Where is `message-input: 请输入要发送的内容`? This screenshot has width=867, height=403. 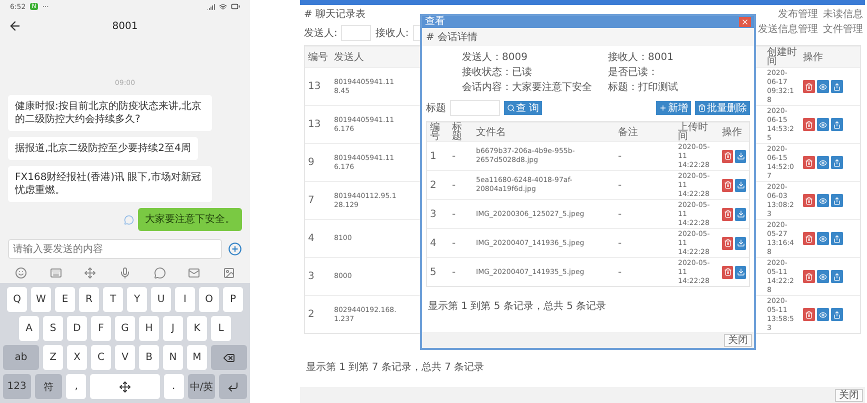
message-input: 请输入要发送的内容 is located at coordinates (115, 249).